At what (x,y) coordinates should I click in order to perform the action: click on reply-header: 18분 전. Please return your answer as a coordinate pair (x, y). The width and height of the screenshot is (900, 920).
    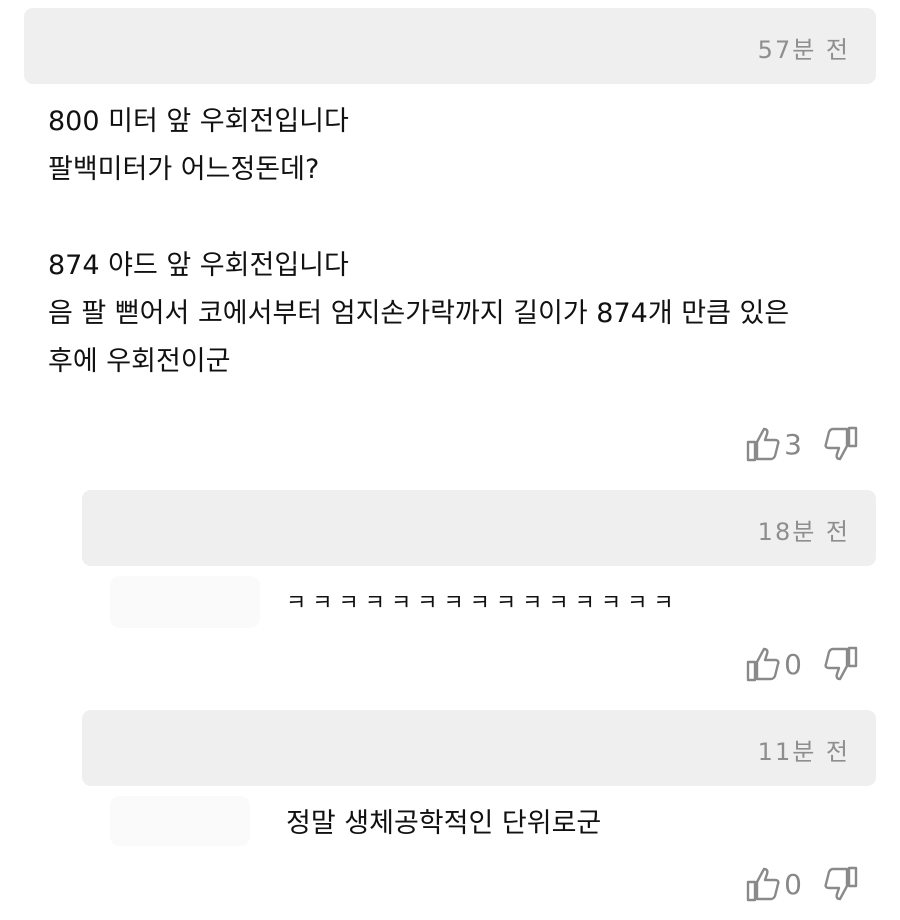
    Looking at the image, I should click on (479, 528).